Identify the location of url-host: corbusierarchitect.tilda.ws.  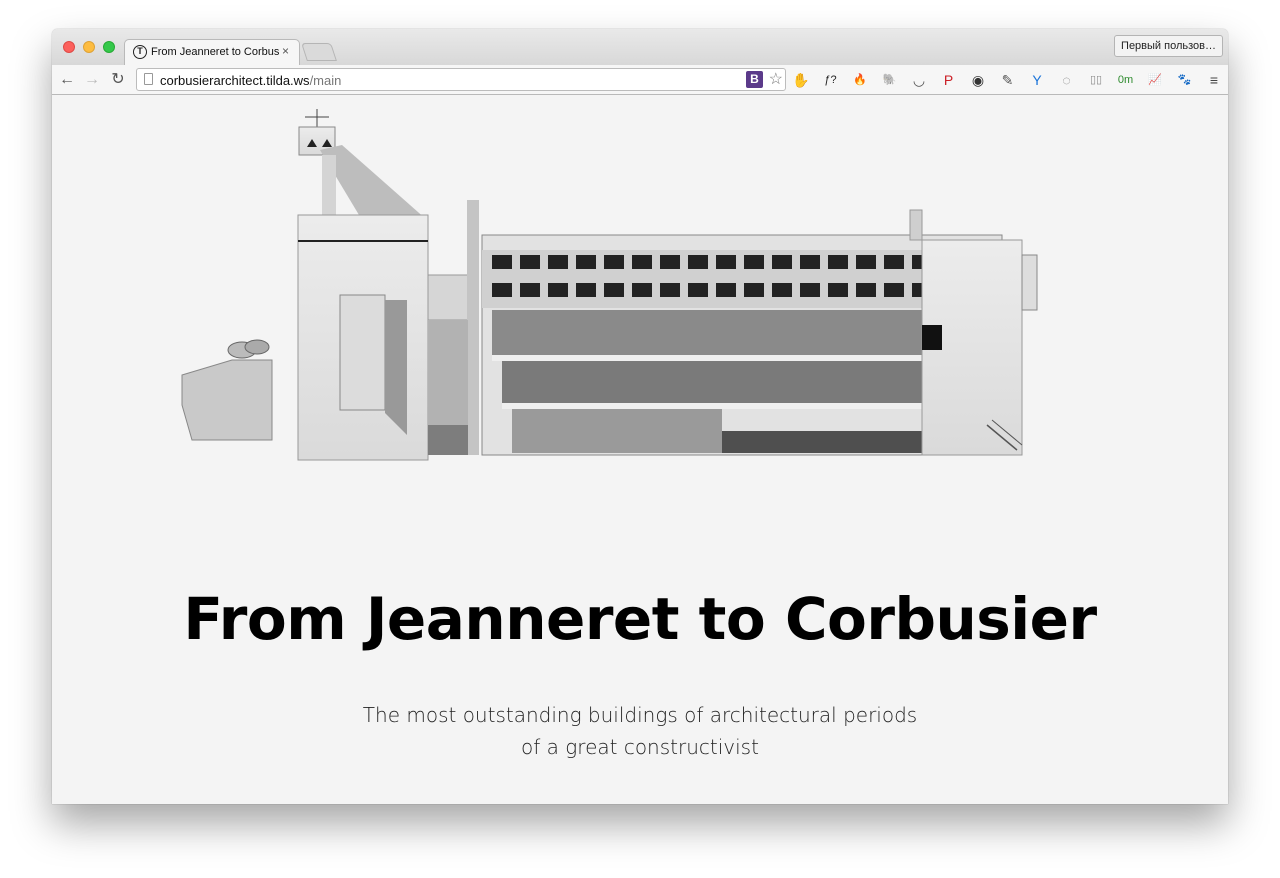
(235, 80).